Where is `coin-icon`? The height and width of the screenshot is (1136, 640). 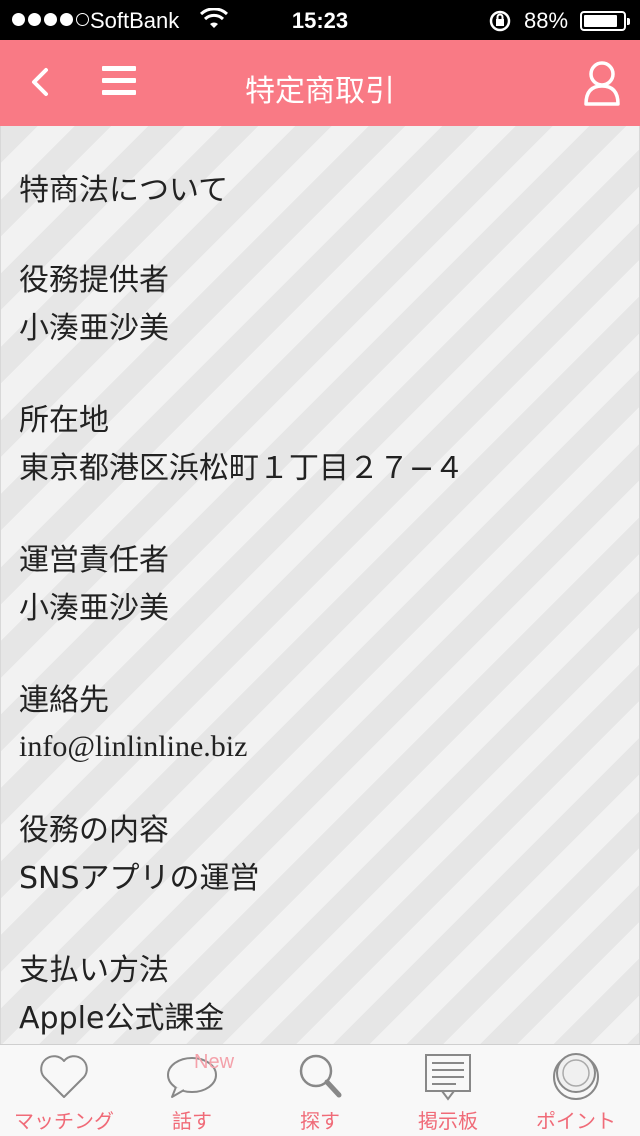
coin-icon is located at coordinates (576, 1076).